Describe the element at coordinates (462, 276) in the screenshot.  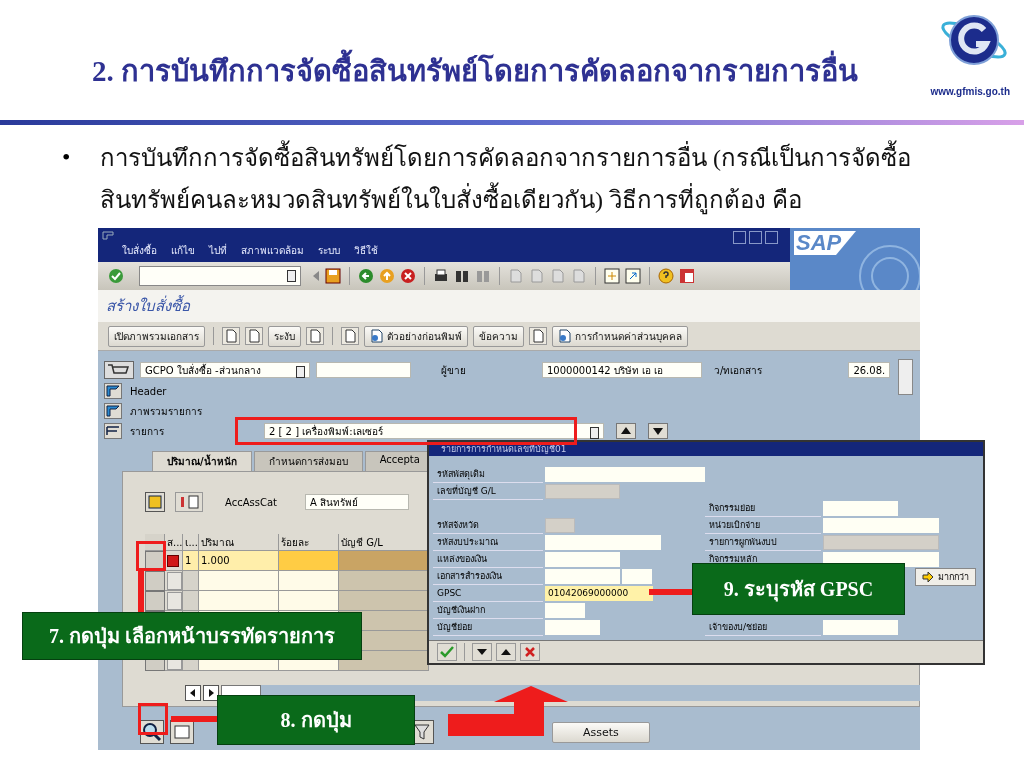
I see `find-icon` at that location.